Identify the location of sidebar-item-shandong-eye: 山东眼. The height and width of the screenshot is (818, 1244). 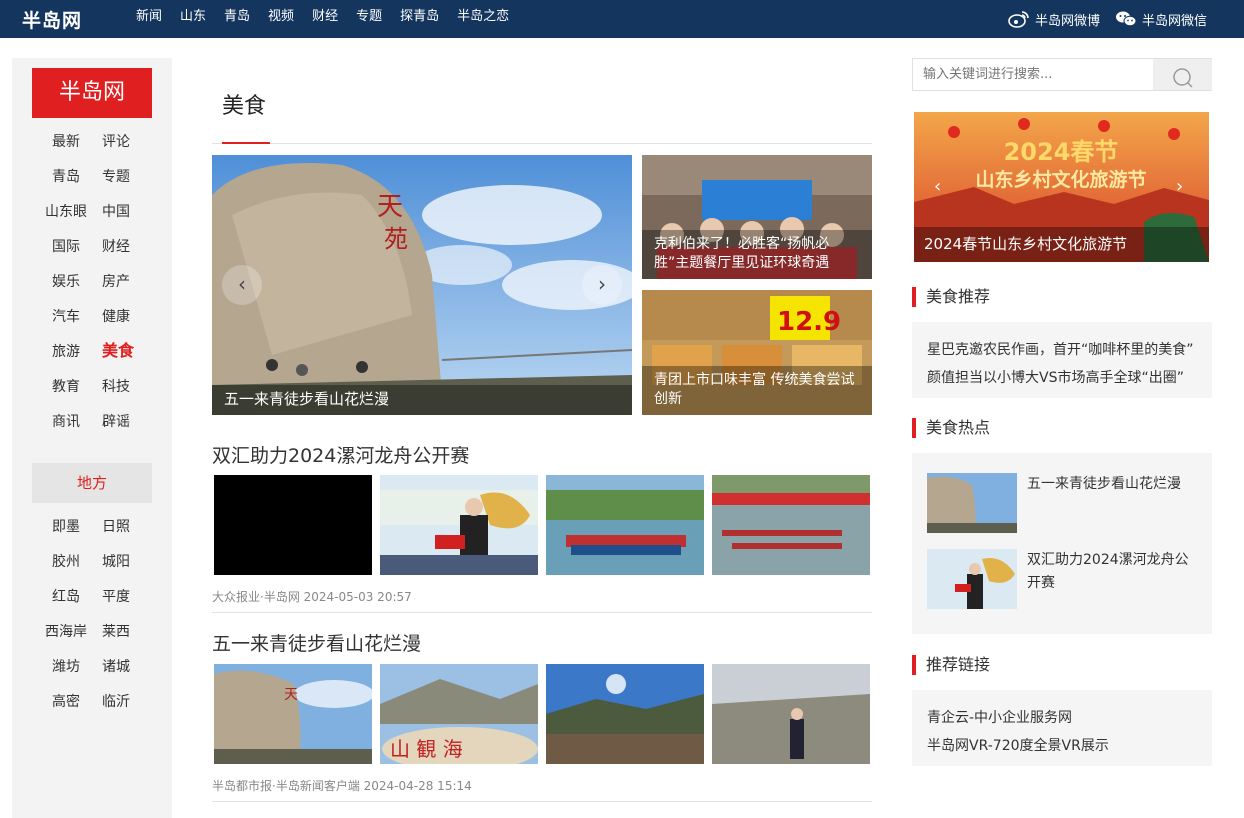
(66, 212).